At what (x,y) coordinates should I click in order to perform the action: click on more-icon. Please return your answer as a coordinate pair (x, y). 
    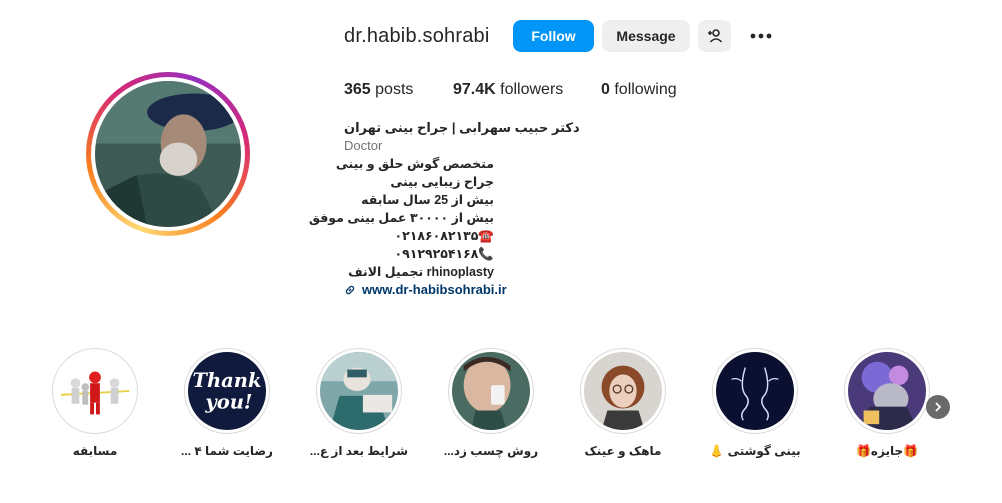
    Looking at the image, I should click on (761, 36).